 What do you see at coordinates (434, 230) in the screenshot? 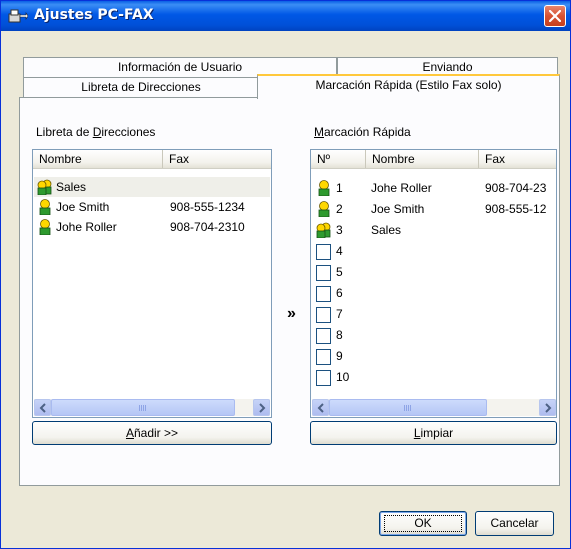
I see `list-item: 3 Sales` at bounding box center [434, 230].